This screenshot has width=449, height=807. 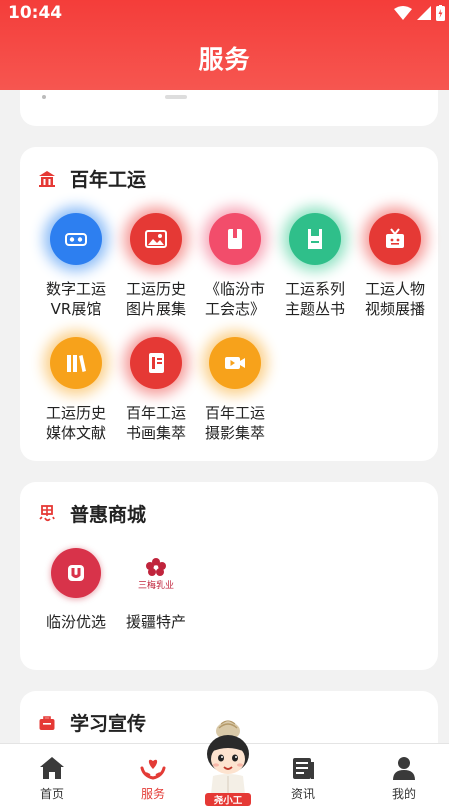 I want to click on dot-marker, so click(x=44, y=97).